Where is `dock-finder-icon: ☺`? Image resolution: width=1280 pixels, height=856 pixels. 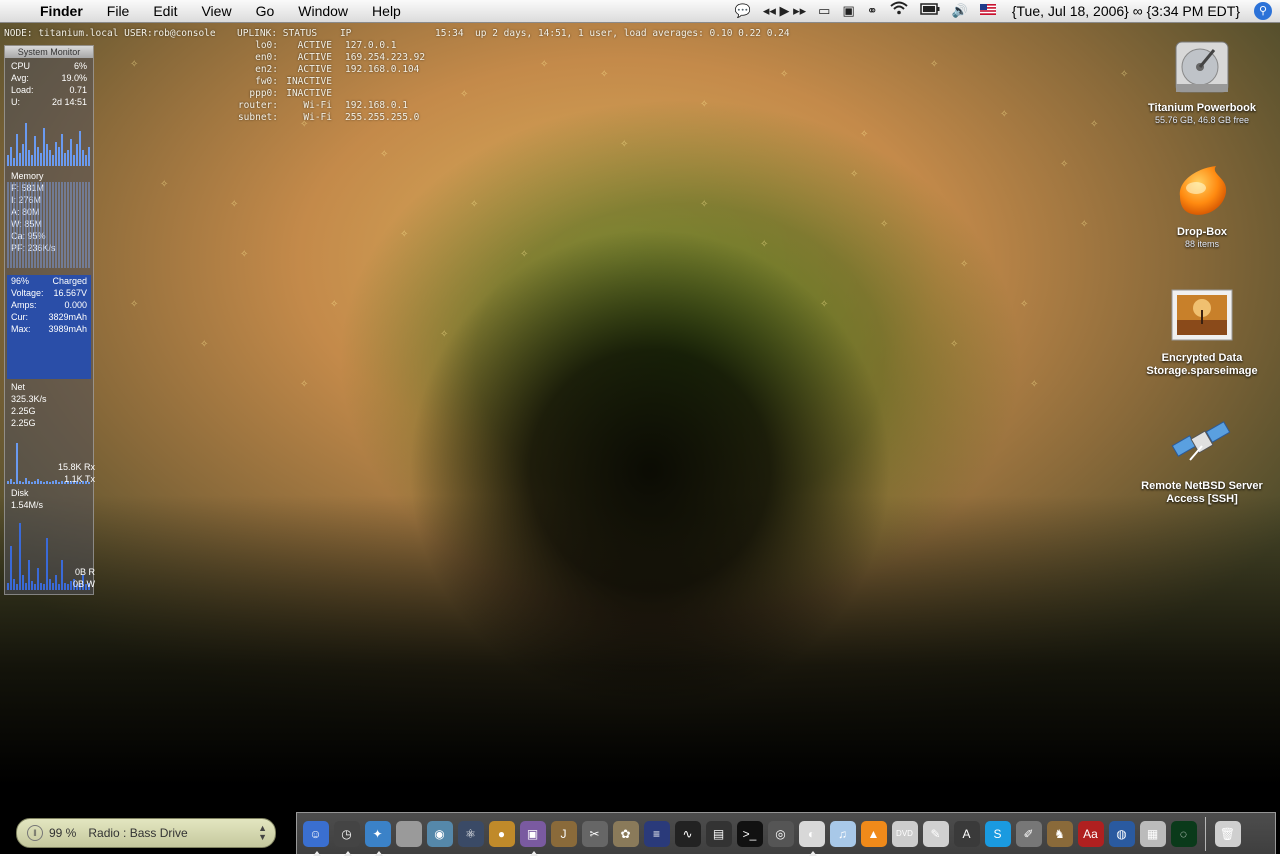
dock-finder-icon: ☺ is located at coordinates (315, 838).